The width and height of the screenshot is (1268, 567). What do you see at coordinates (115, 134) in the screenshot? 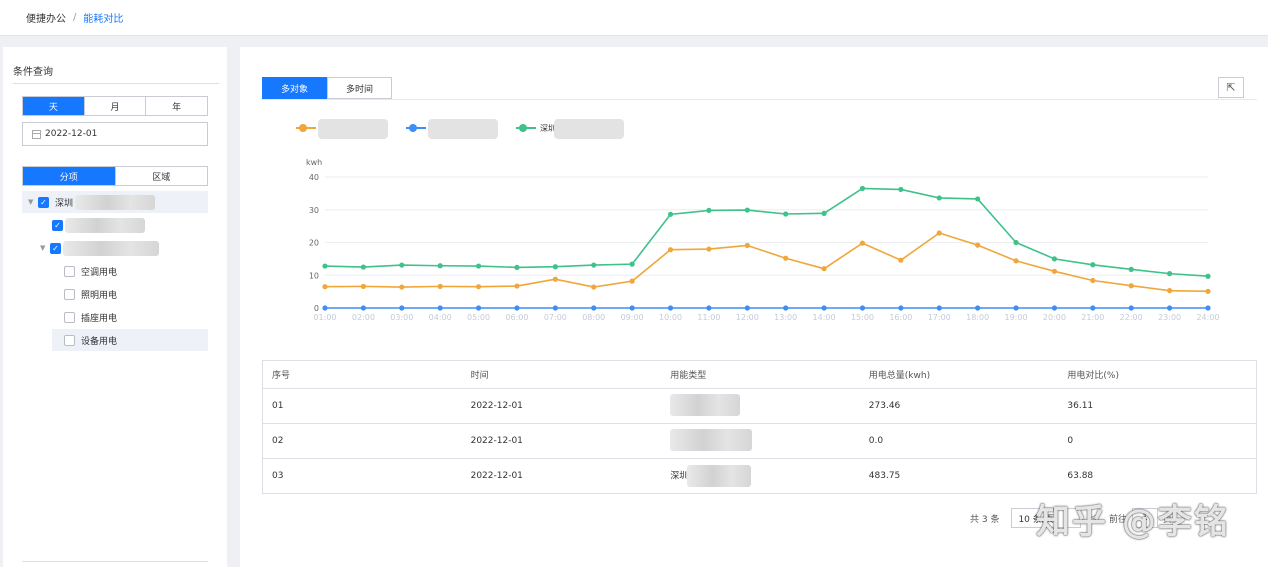
I see `date-picker: 2022-12-01` at bounding box center [115, 134].